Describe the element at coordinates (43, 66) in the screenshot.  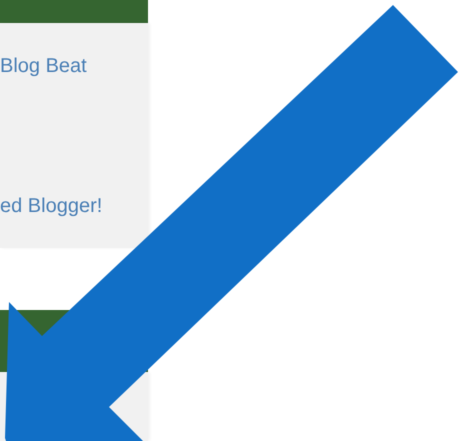
I see `blog-link: Blog Beat` at that location.